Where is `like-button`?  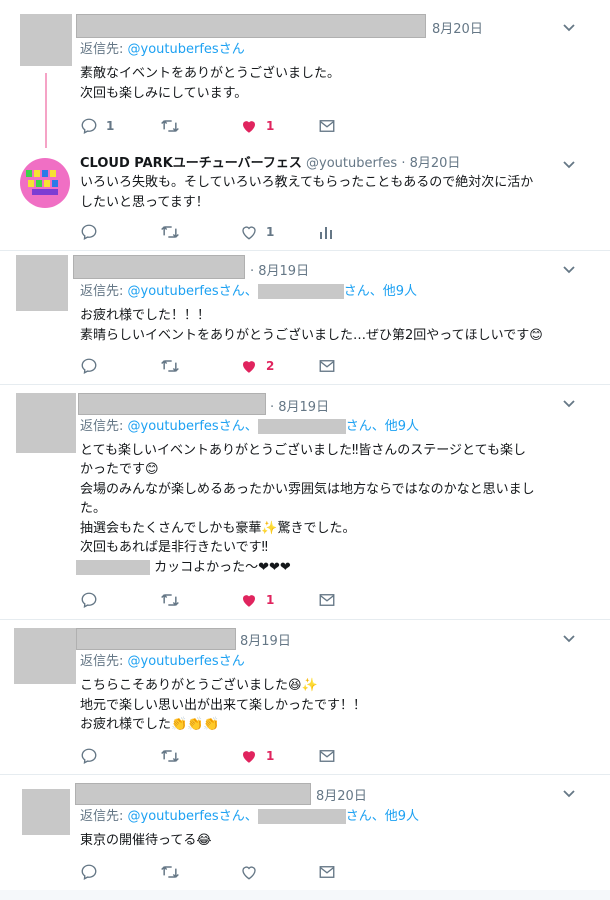
like-button is located at coordinates (249, 872).